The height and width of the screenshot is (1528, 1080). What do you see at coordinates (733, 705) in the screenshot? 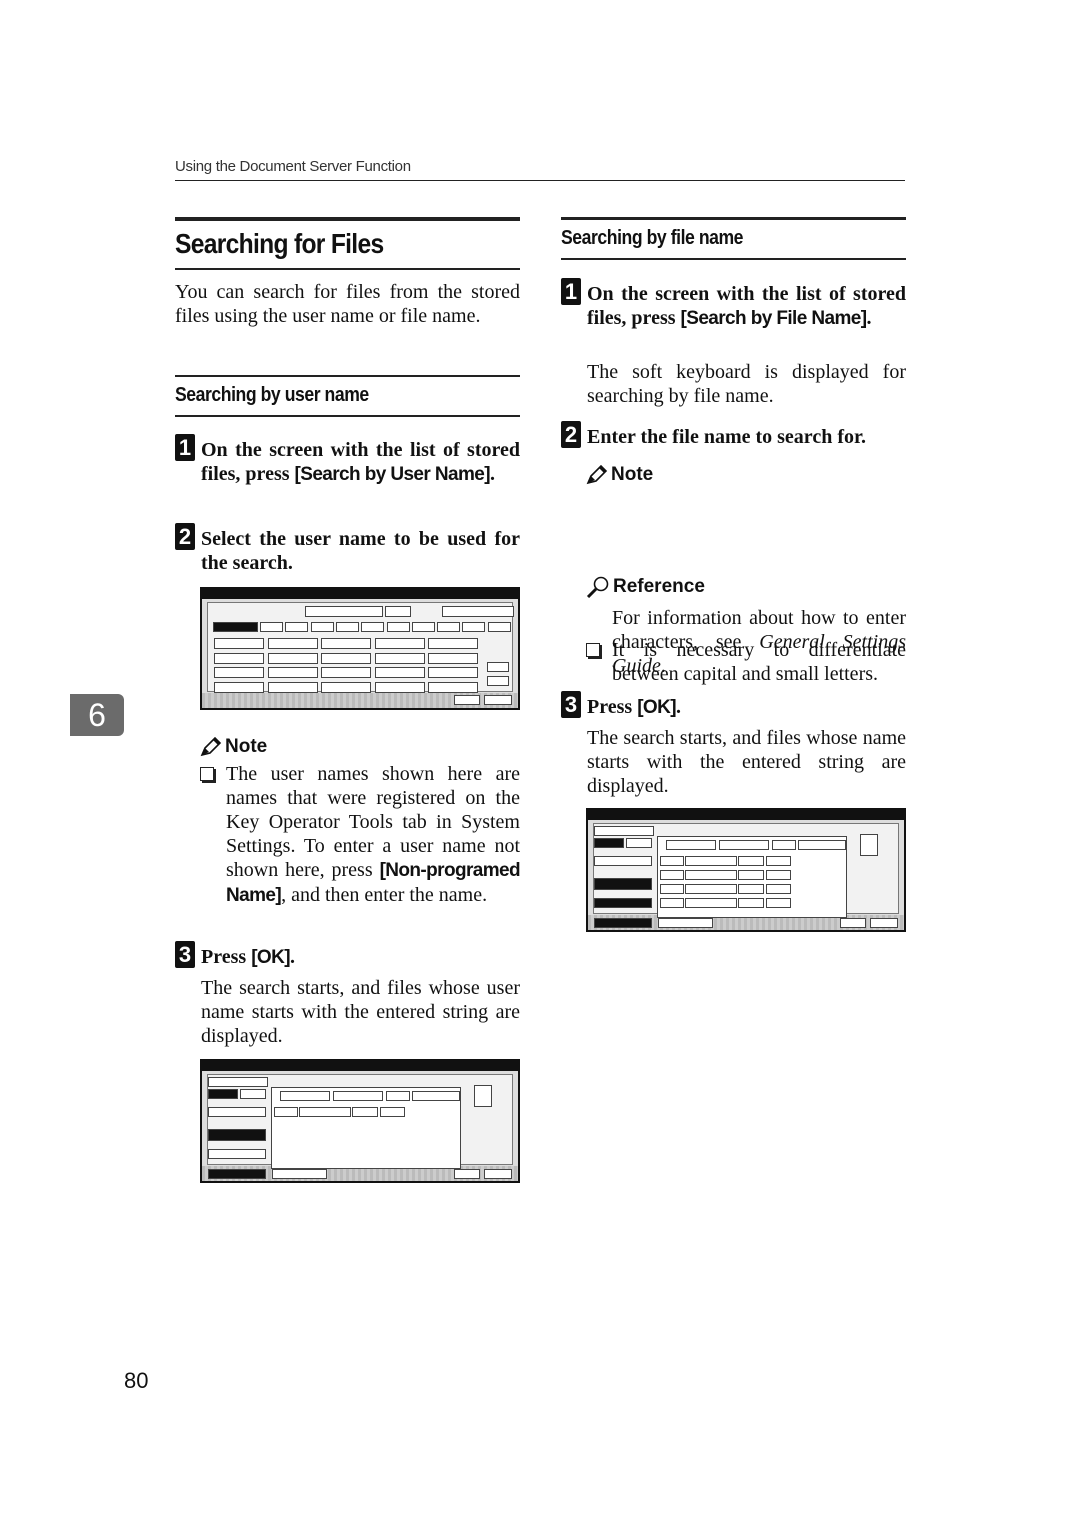
I see `step-3-file: 3 Press [OK].` at bounding box center [733, 705].